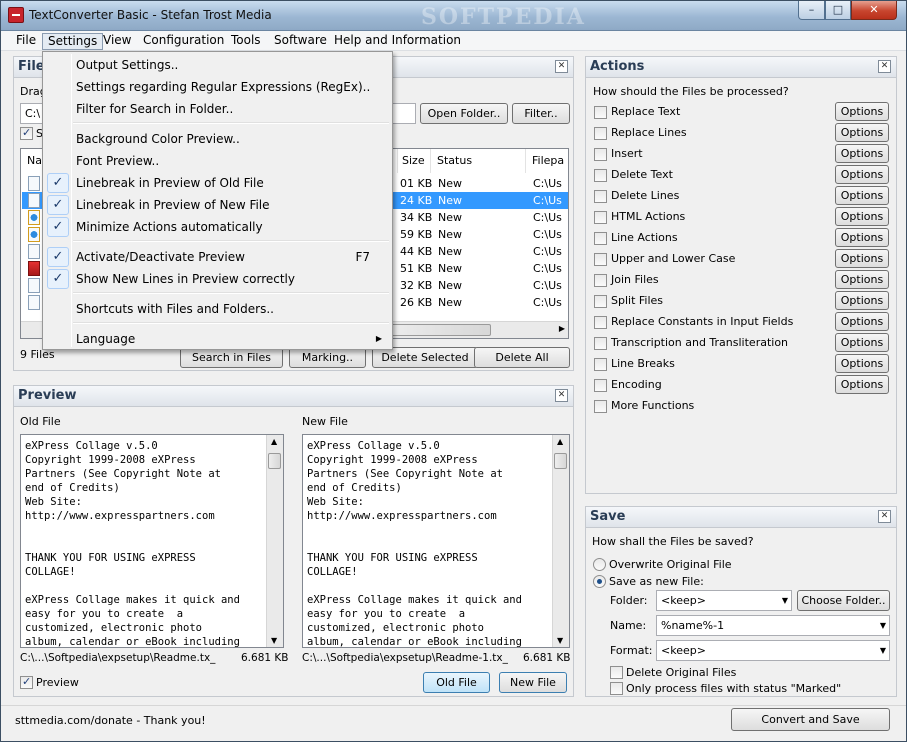  Describe the element at coordinates (246, 41) in the screenshot. I see `menu-tools: Tools` at that location.